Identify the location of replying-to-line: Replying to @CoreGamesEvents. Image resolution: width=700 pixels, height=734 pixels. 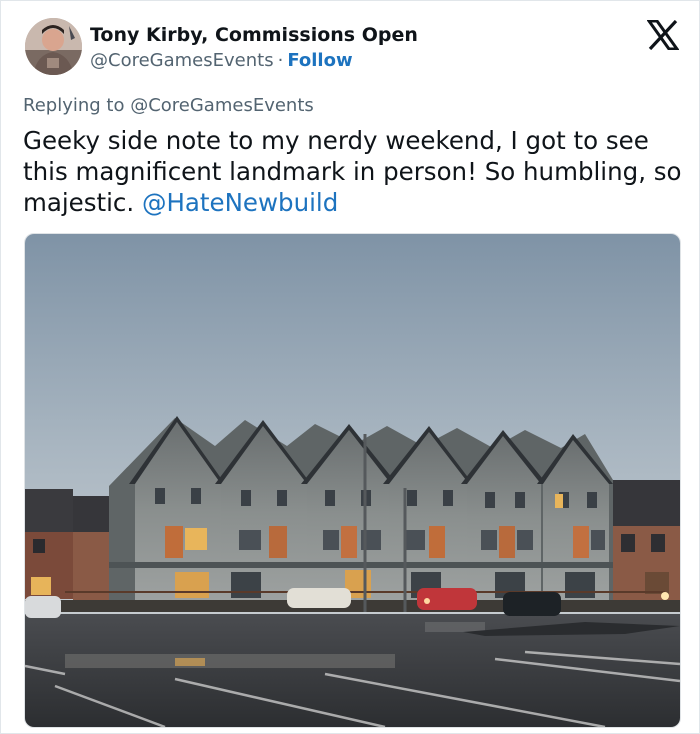
(168, 106).